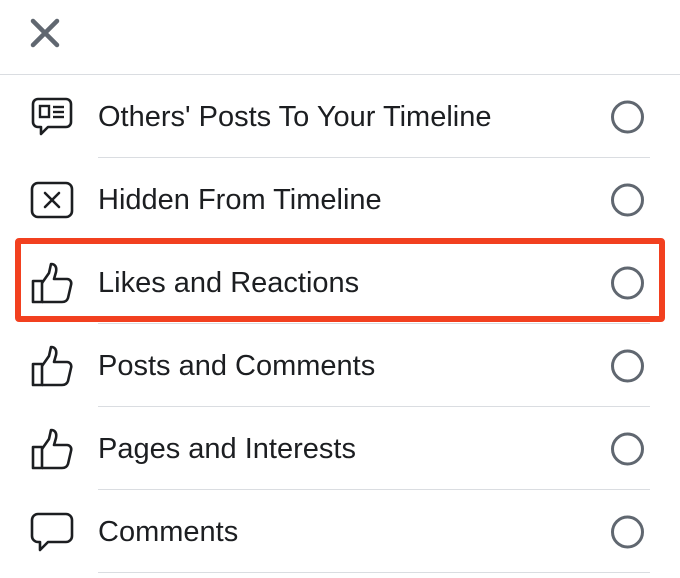 The width and height of the screenshot is (680, 578). I want to click on list-item-posts-and-comments: Posts and Comments, so click(340, 365).